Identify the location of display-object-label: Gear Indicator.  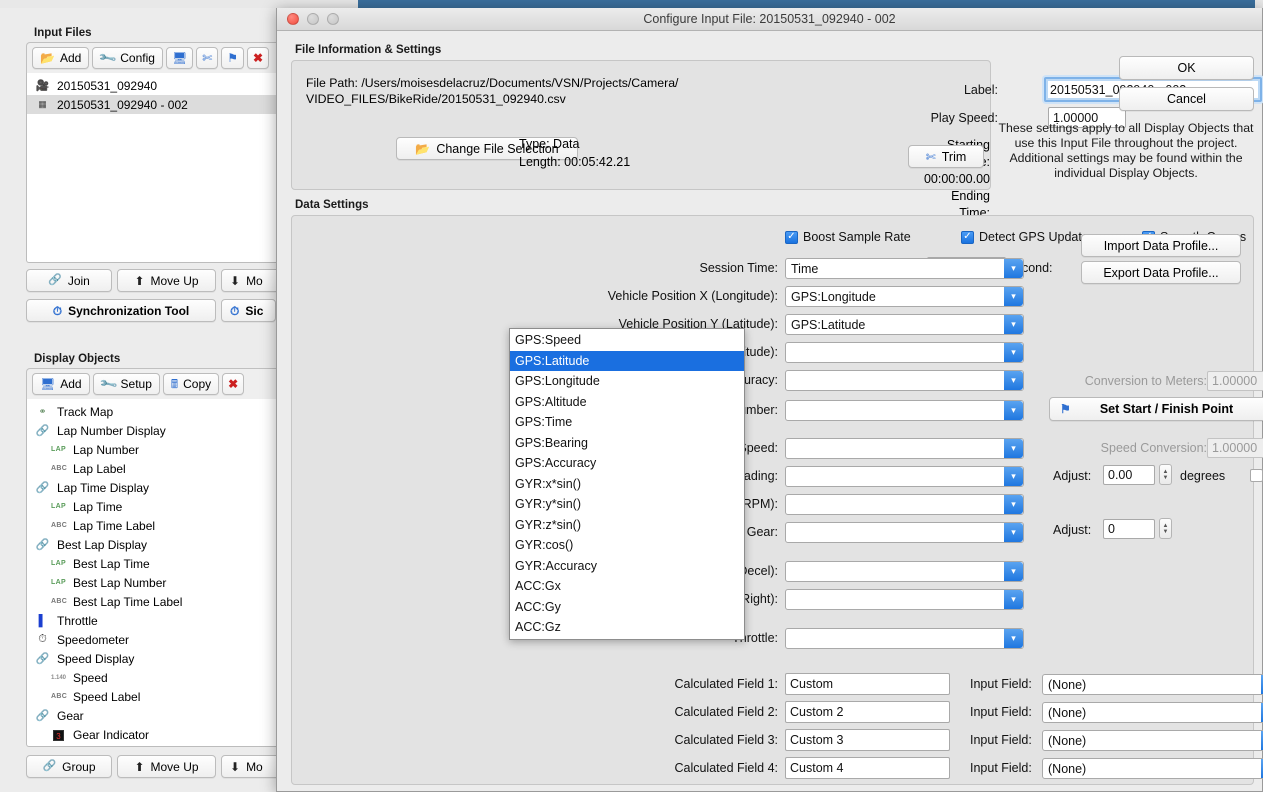
(111, 734).